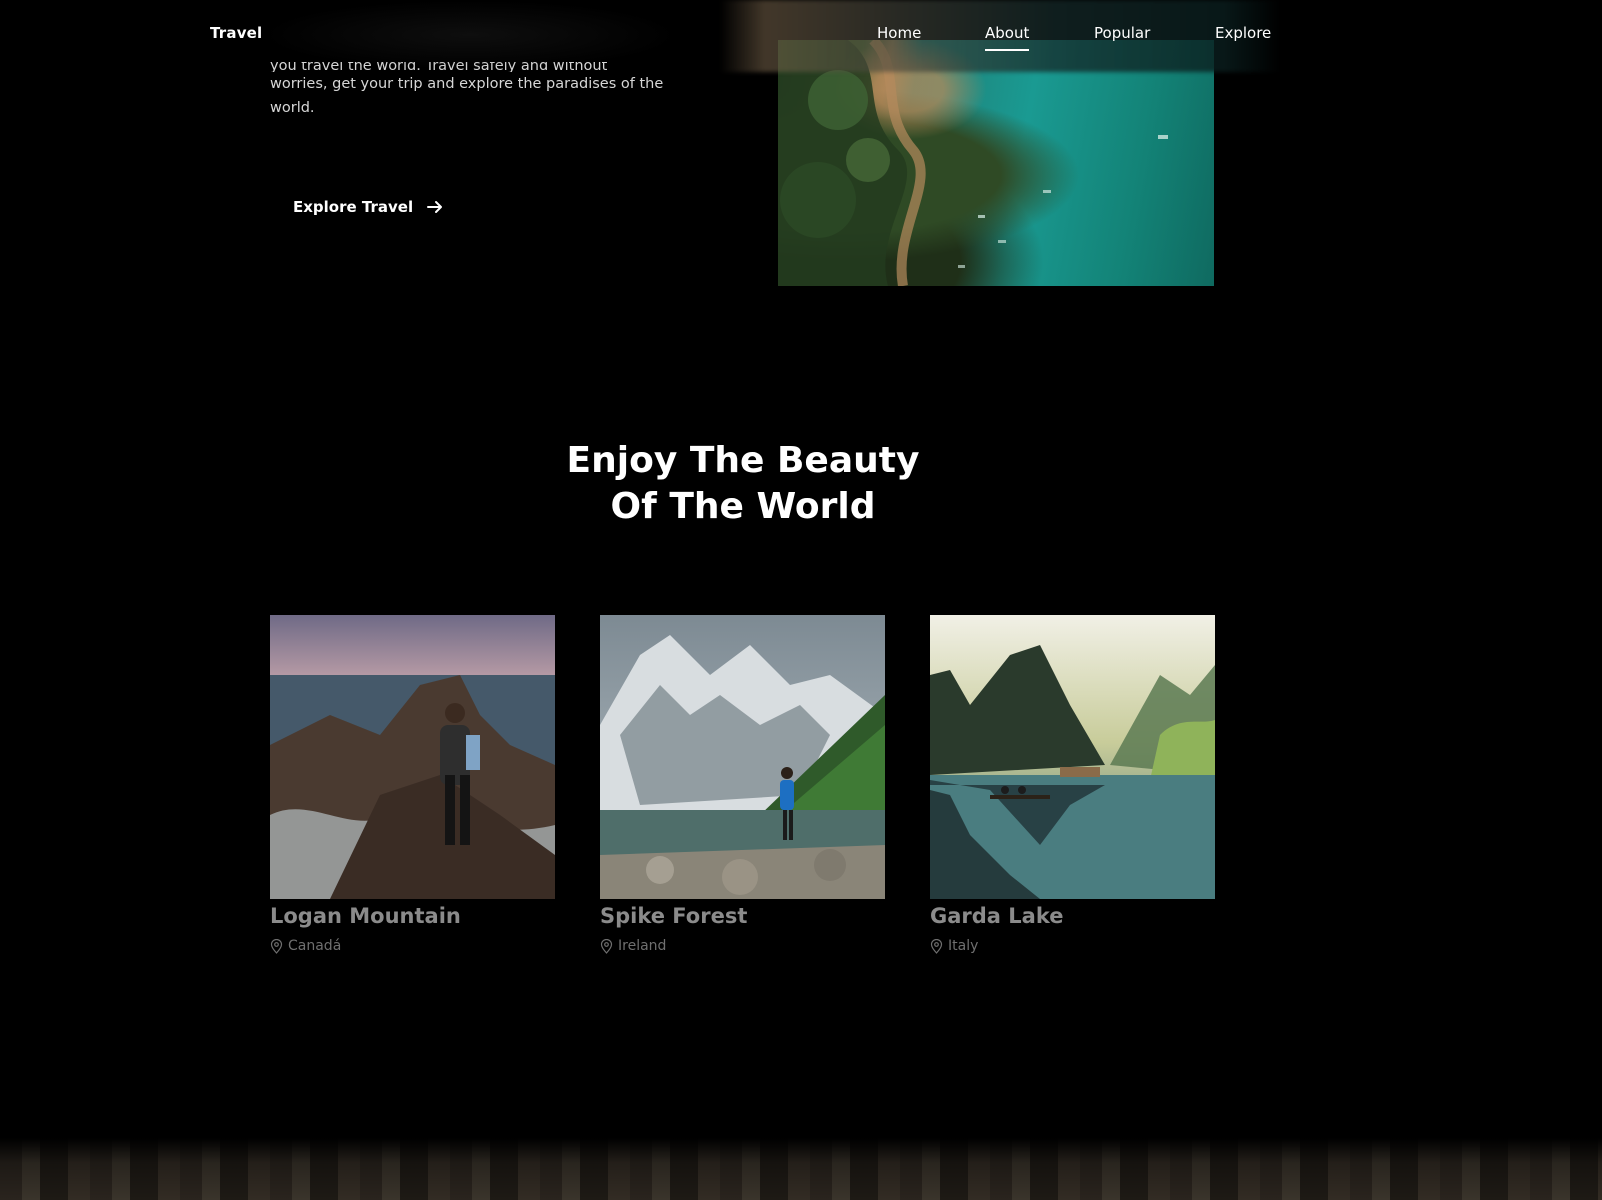  Describe the element at coordinates (674, 916) in the screenshot. I see `card-title: Spike Forest` at that location.